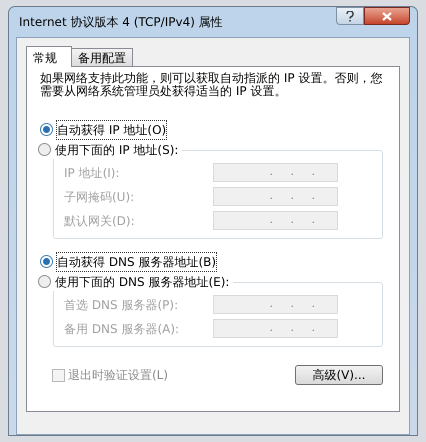  I want to click on close-button, so click(387, 16).